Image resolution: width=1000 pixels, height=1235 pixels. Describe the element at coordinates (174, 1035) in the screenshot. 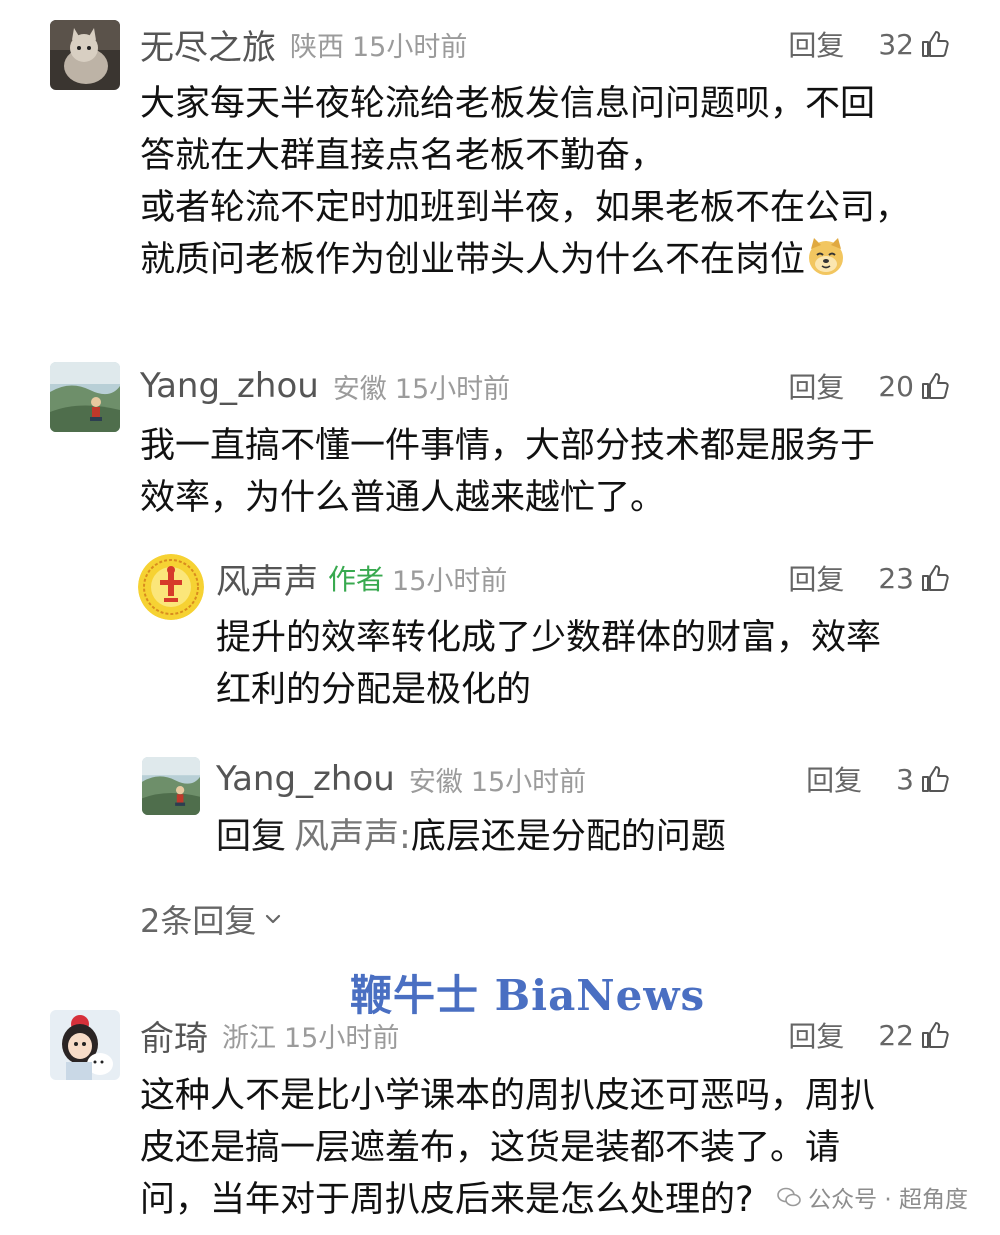

I see `username: 俞琦` at that location.